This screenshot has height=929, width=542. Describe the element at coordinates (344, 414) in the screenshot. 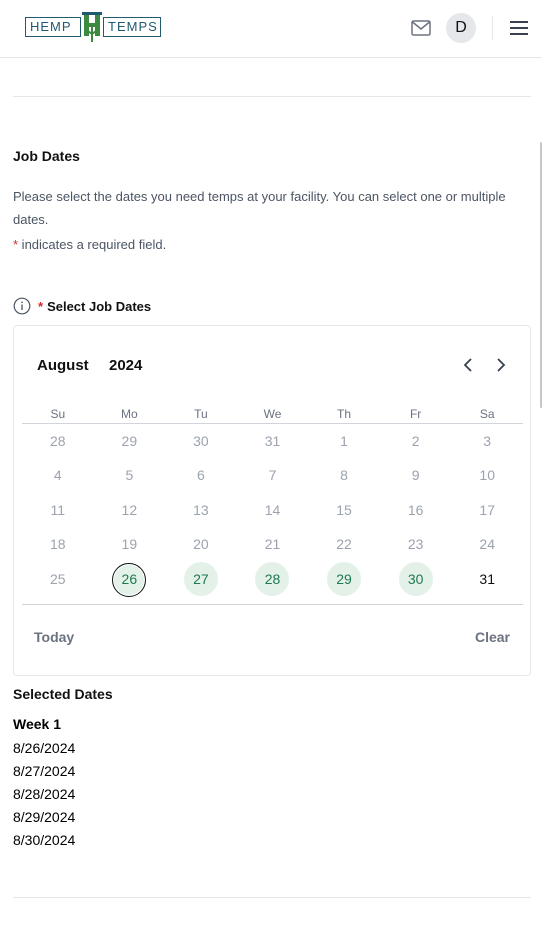

I see `weekday-label: Th` at that location.